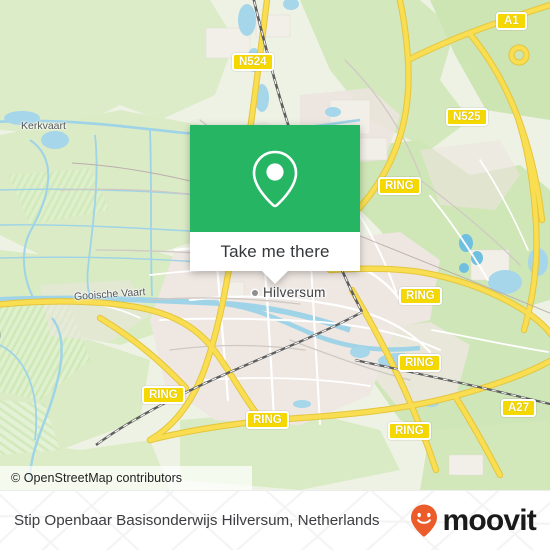  I want to click on popup-icon-area, so click(275, 178).